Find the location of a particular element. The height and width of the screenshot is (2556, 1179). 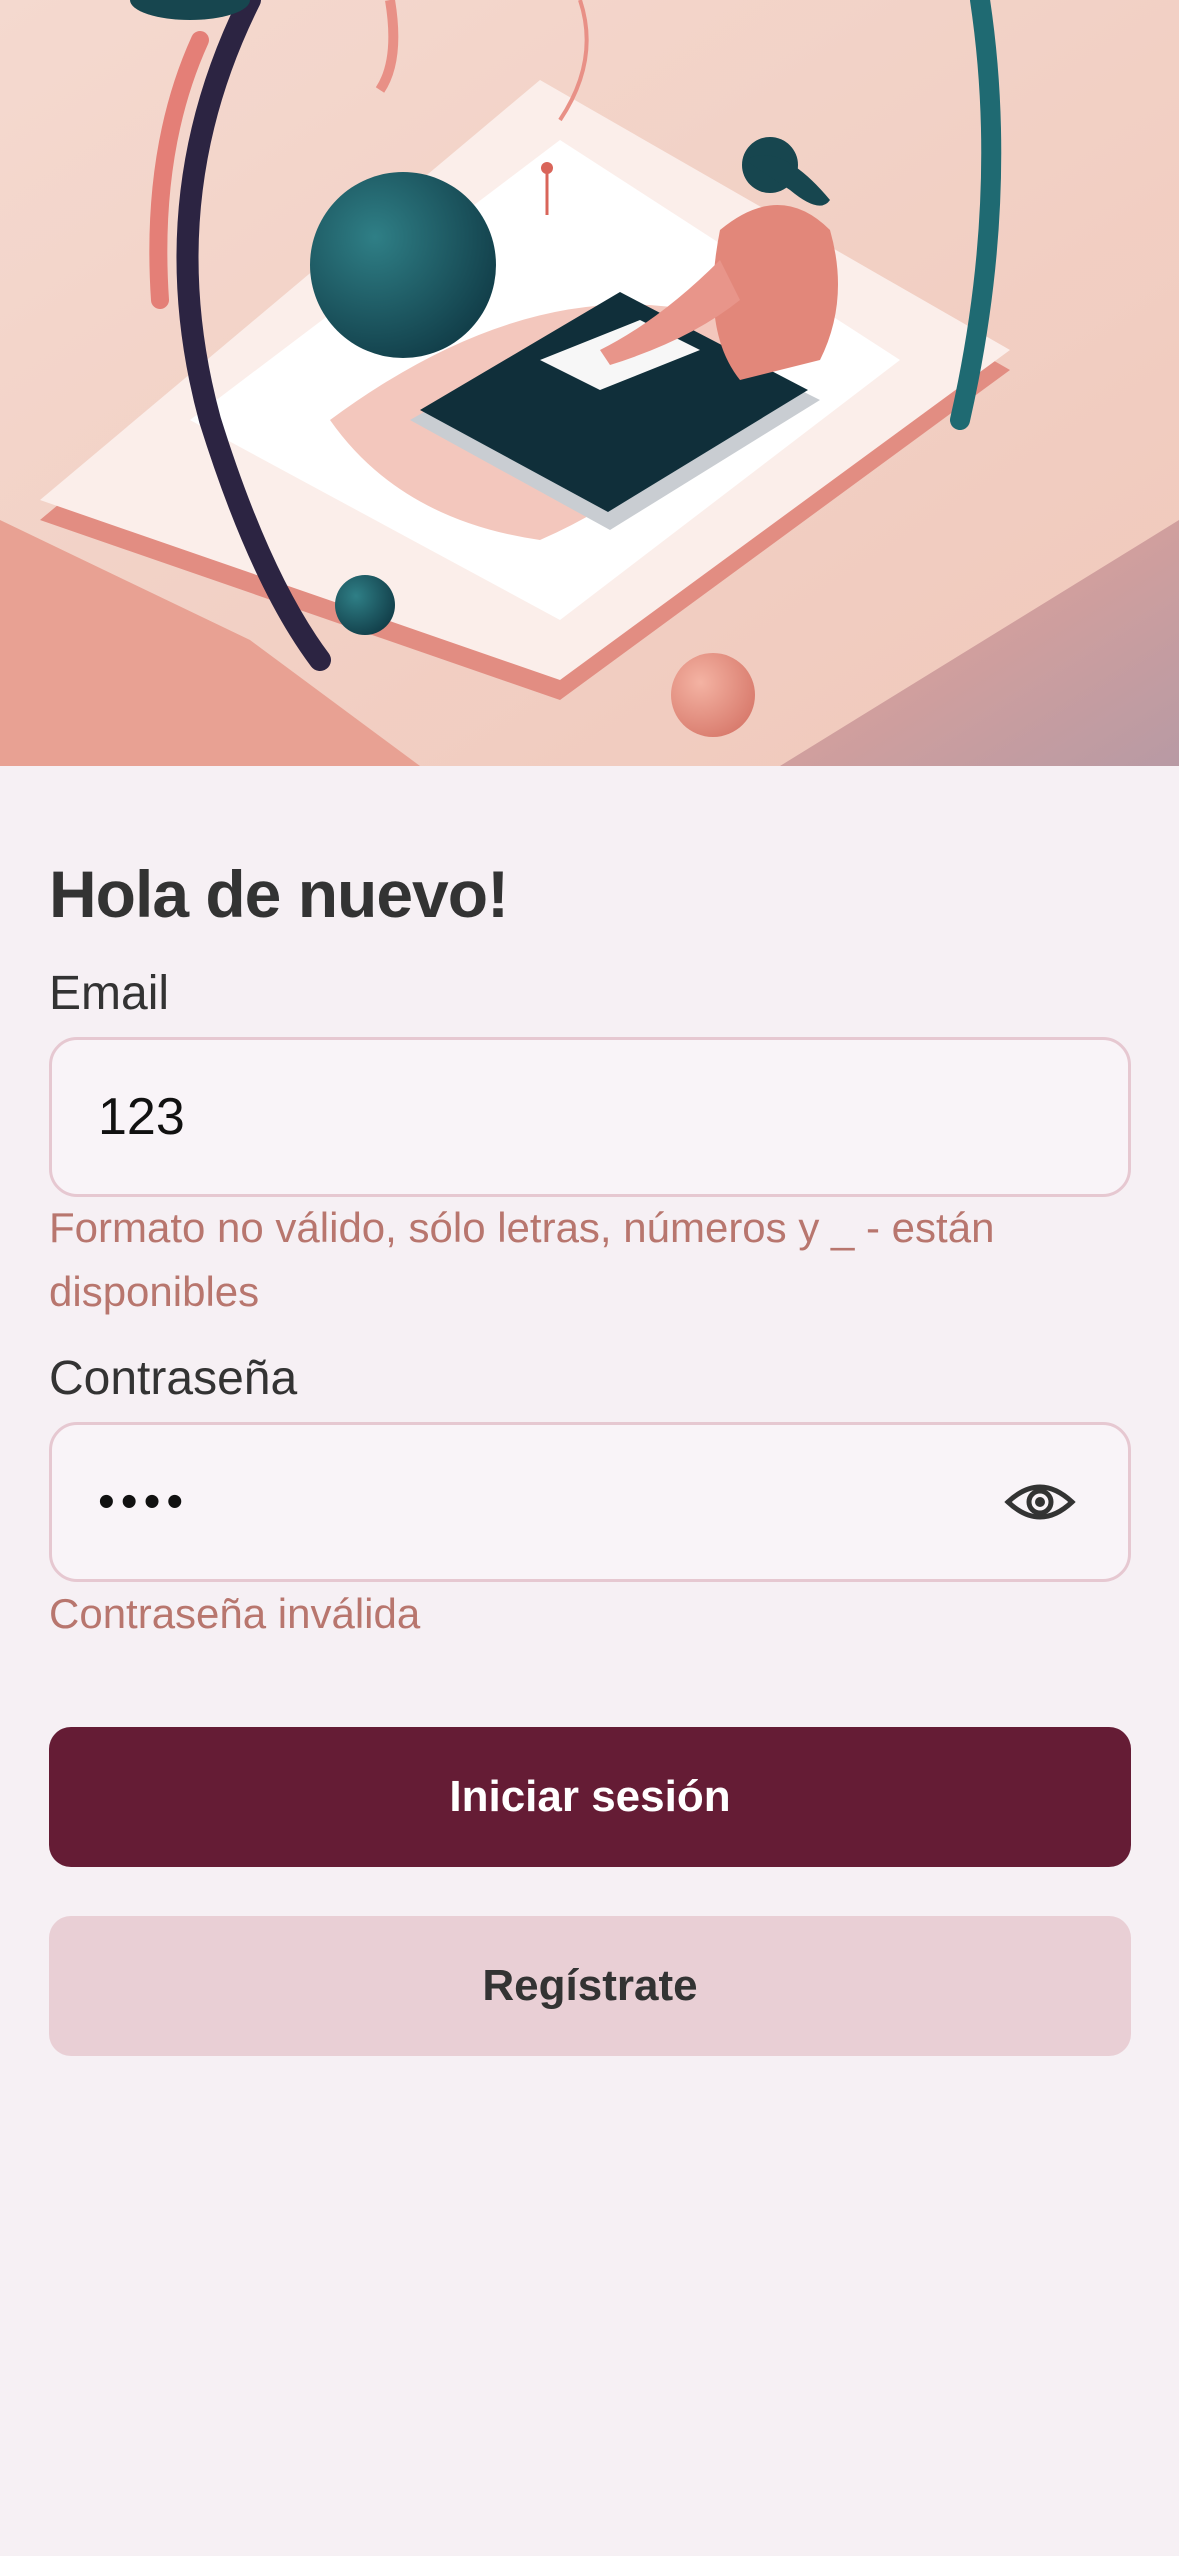

register-button: Regístrate is located at coordinates (590, 1986).